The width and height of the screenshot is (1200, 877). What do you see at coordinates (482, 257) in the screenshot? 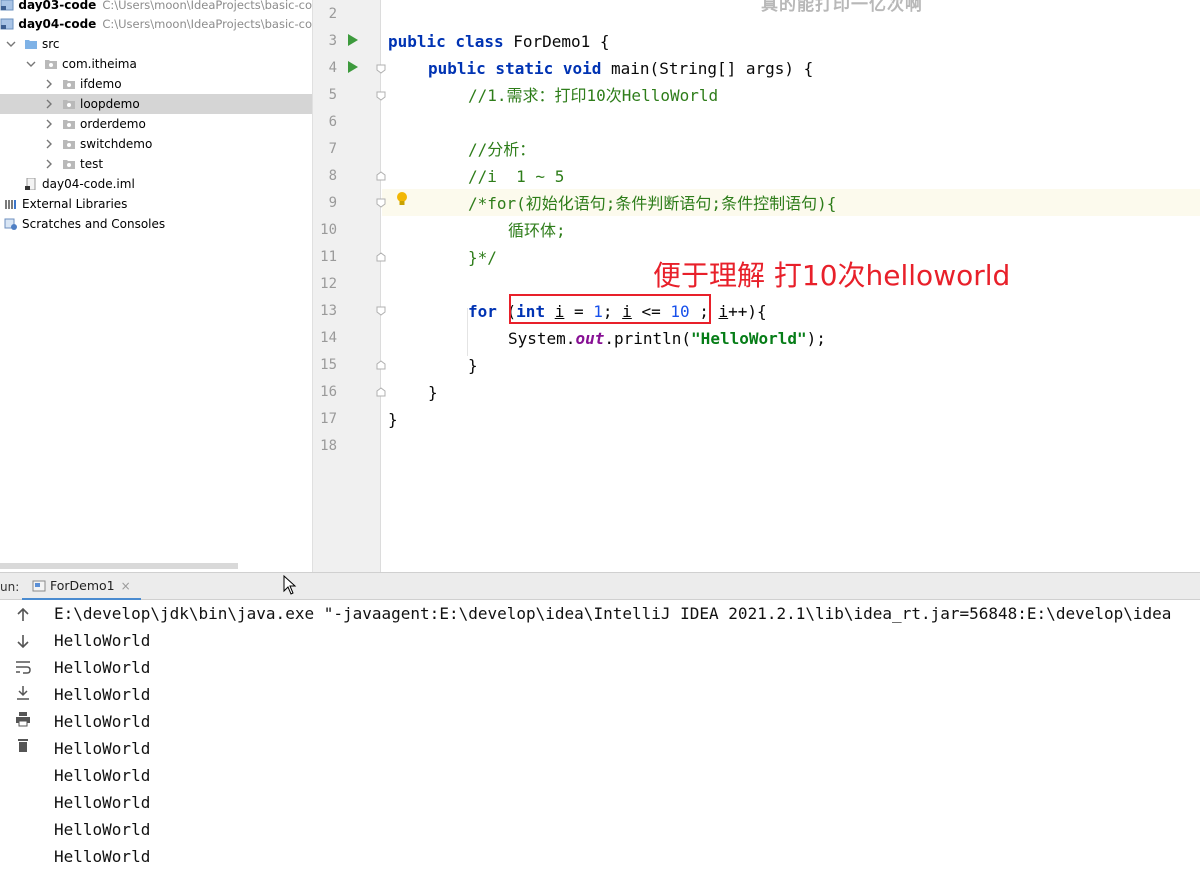
I see `code-line-11: }*/` at bounding box center [482, 257].